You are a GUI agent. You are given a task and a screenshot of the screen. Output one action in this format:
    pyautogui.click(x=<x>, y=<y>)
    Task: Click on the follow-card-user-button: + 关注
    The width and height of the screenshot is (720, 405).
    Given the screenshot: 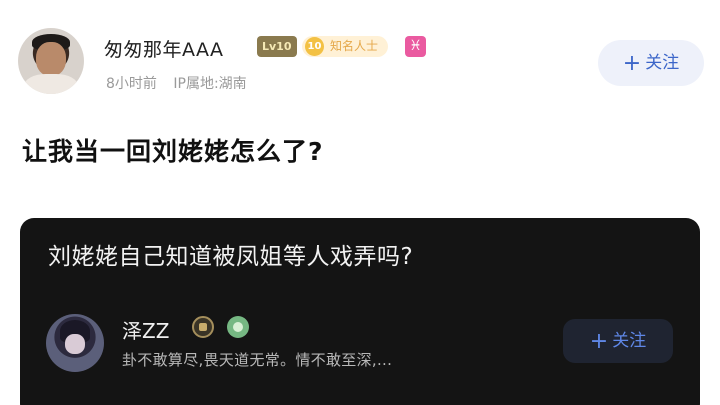 What is the action you would take?
    pyautogui.click(x=618, y=341)
    